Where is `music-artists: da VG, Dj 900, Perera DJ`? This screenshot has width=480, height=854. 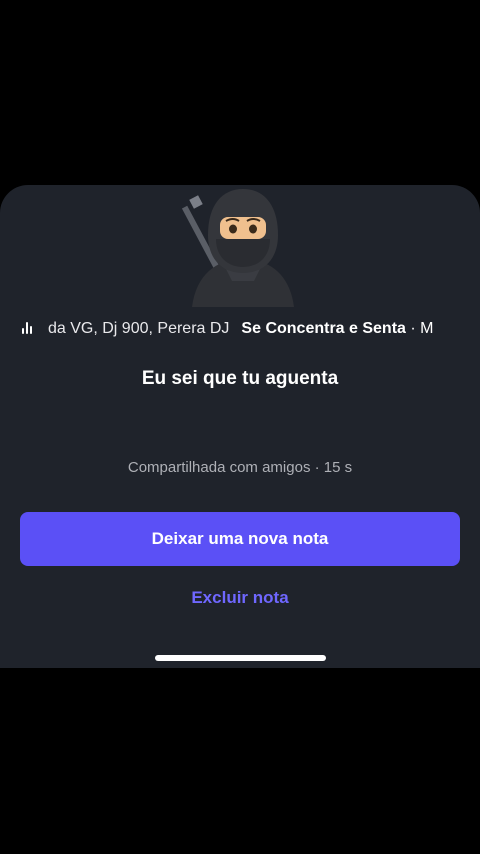 music-artists: da VG, Dj 900, Perera DJ is located at coordinates (139, 328).